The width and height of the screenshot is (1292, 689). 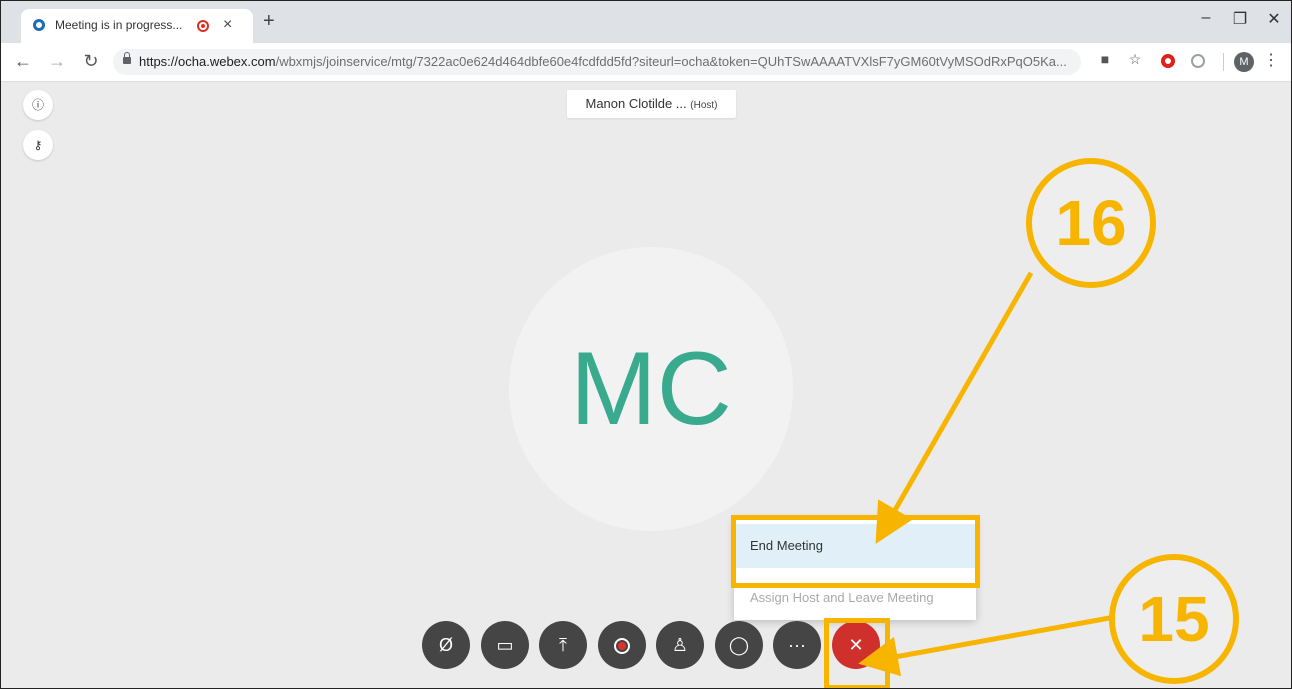 I want to click on chat-icon: ◯, so click(x=739, y=645).